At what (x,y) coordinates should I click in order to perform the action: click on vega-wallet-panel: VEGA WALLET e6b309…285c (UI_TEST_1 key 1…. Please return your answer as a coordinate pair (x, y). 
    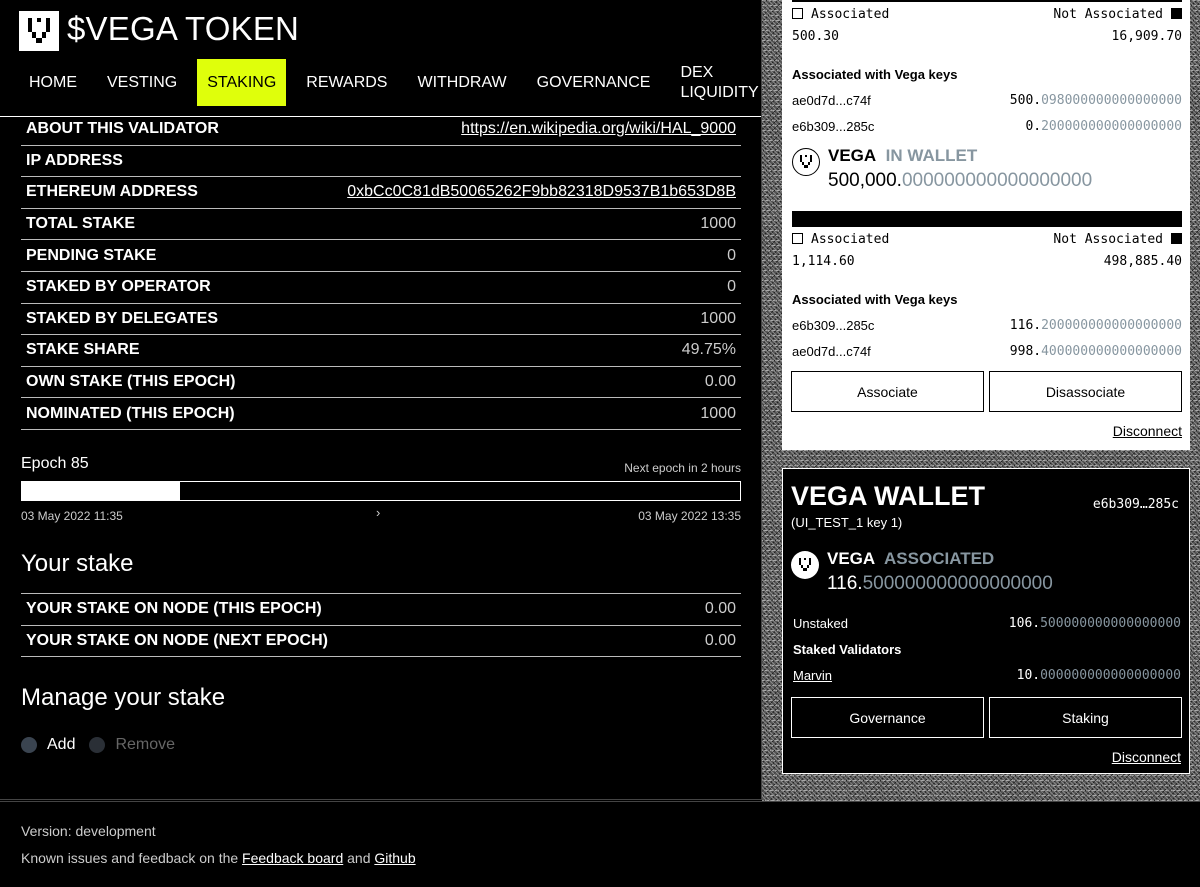
    Looking at the image, I should click on (986, 621).